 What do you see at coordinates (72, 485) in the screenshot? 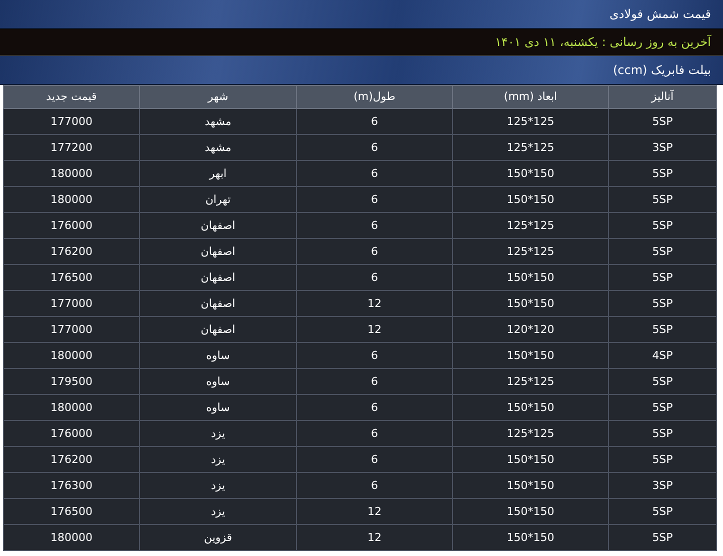
I see `table-cell: 176300` at bounding box center [72, 485].